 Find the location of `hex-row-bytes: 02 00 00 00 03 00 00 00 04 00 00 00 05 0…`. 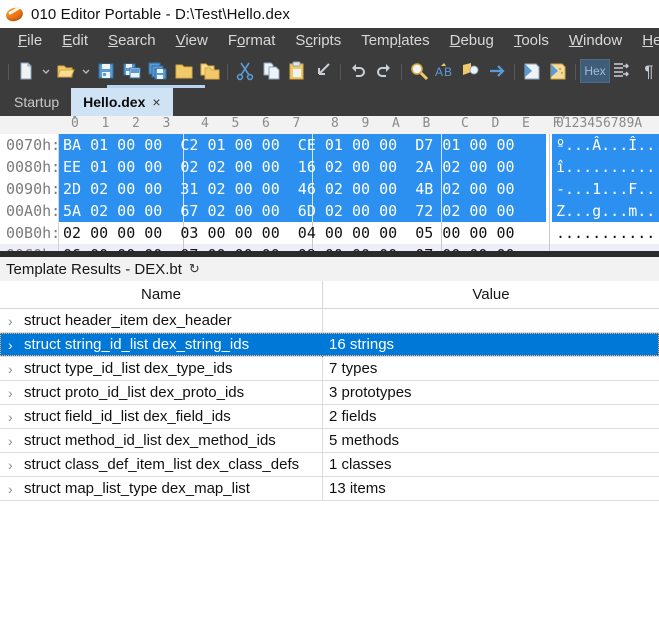

hex-row-bytes: 02 00 00 00 03 00 00 00 04 00 00 00 05 0… is located at coordinates (289, 233).